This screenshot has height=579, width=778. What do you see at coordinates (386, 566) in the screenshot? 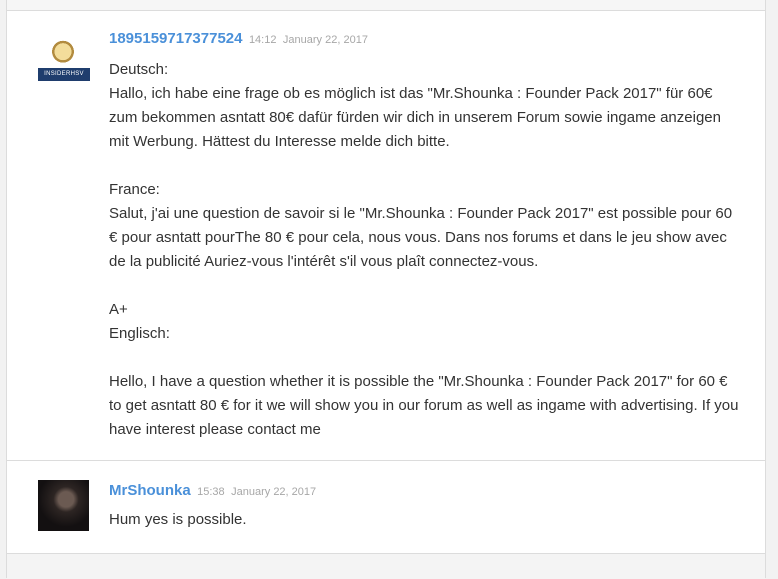
I see `next-post-edge` at bounding box center [386, 566].